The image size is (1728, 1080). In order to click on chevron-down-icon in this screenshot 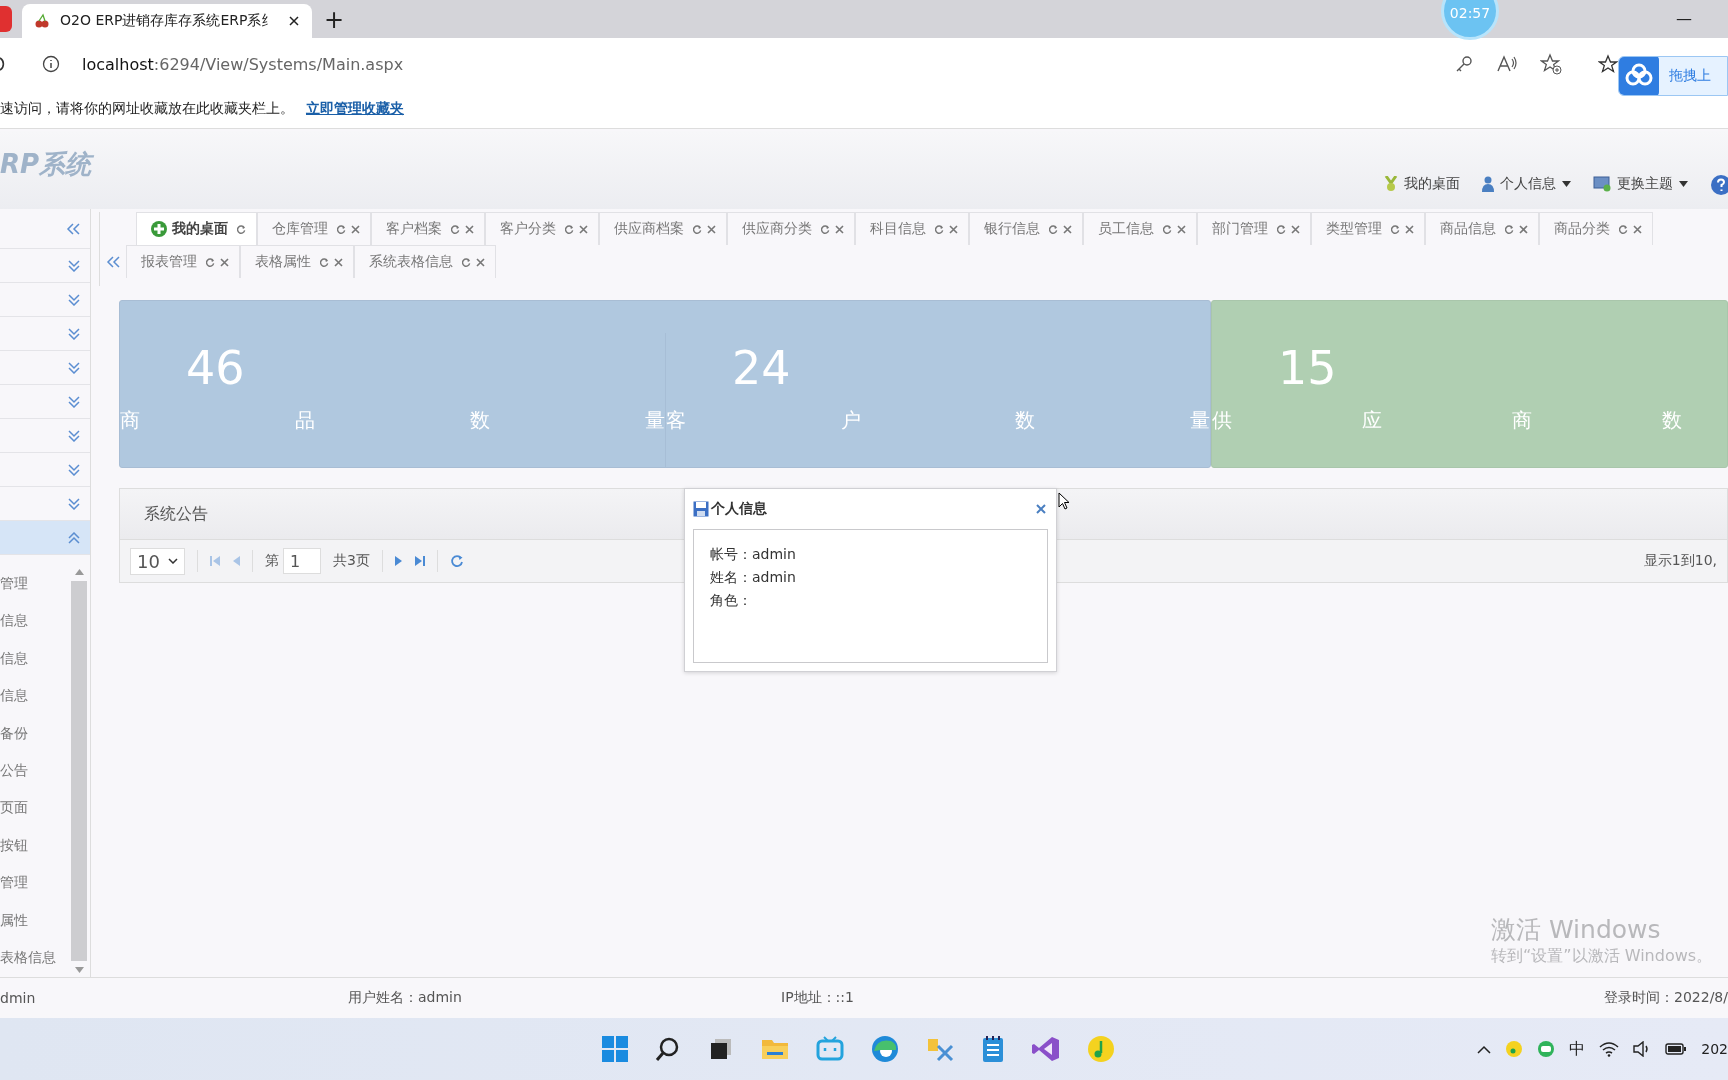, I will do `click(172, 561)`.